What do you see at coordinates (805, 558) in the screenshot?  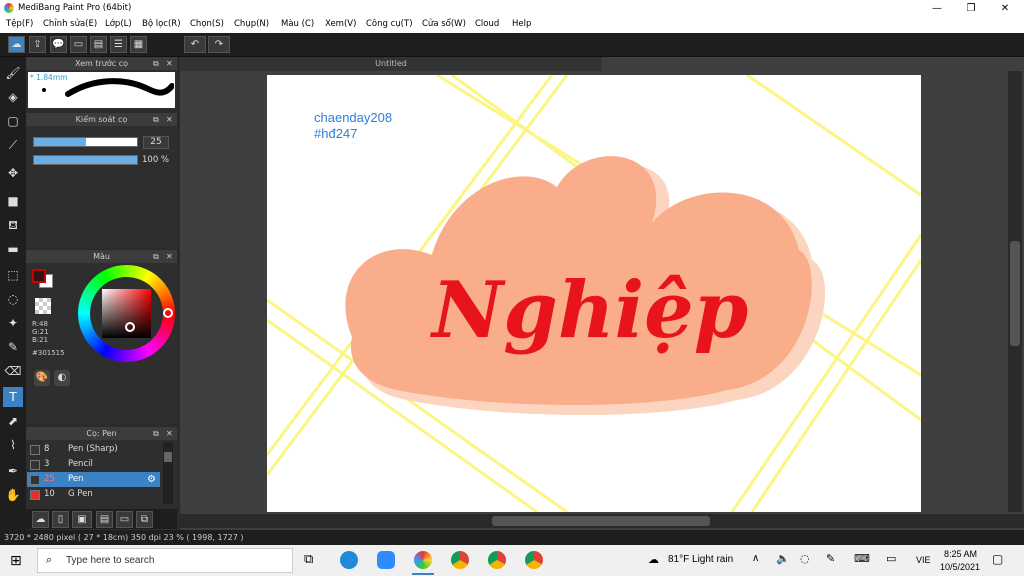 I see `network-icon: ◌` at bounding box center [805, 558].